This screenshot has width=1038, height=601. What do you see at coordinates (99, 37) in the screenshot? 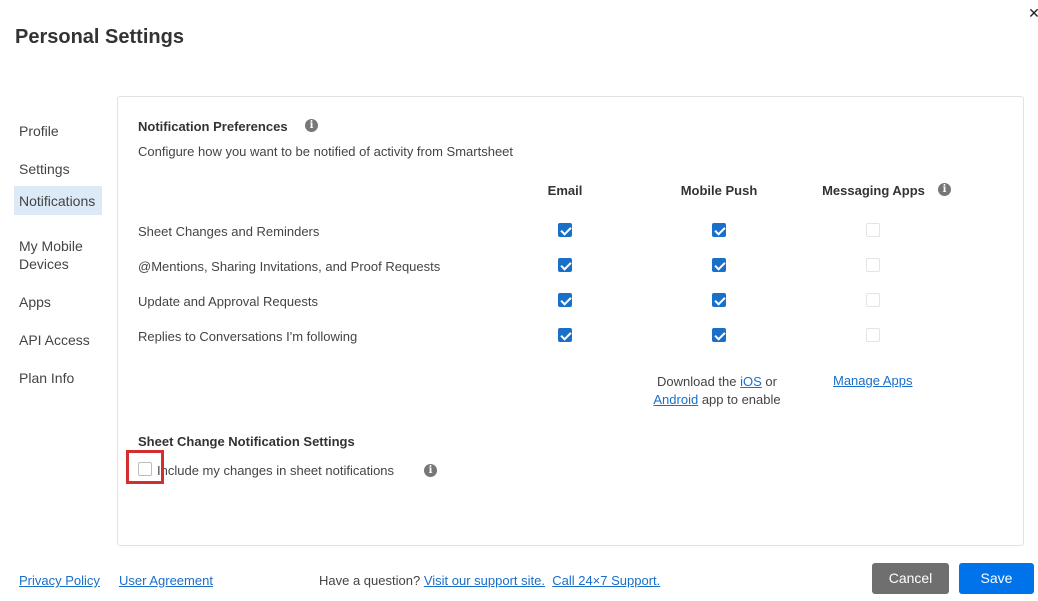
I see `page-title: Personal Settings` at bounding box center [99, 37].